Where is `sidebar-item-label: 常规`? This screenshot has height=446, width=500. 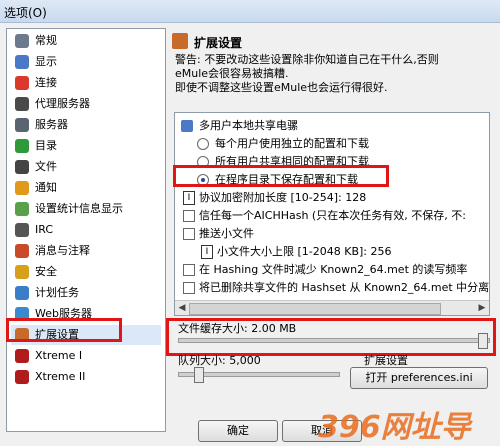 sidebar-item-label: 常规 is located at coordinates (46, 40).